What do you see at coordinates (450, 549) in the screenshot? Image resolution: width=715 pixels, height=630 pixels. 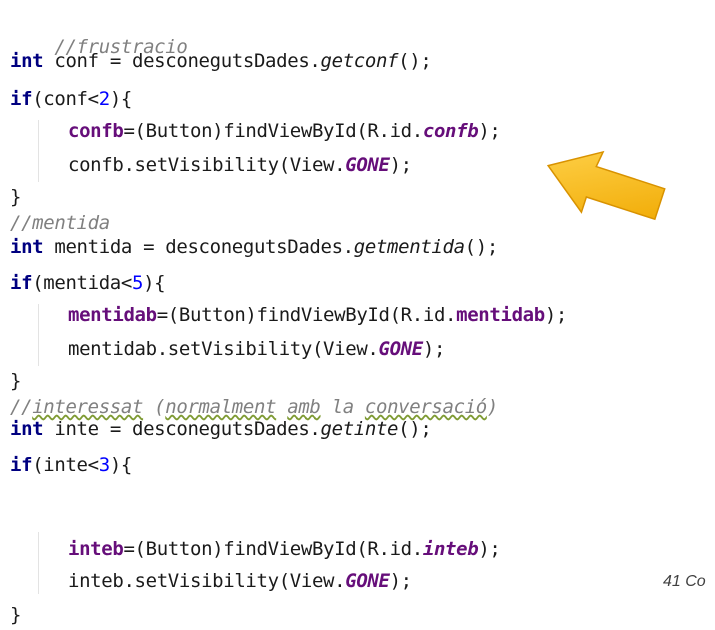 I see `field-token: inteb` at bounding box center [450, 549].